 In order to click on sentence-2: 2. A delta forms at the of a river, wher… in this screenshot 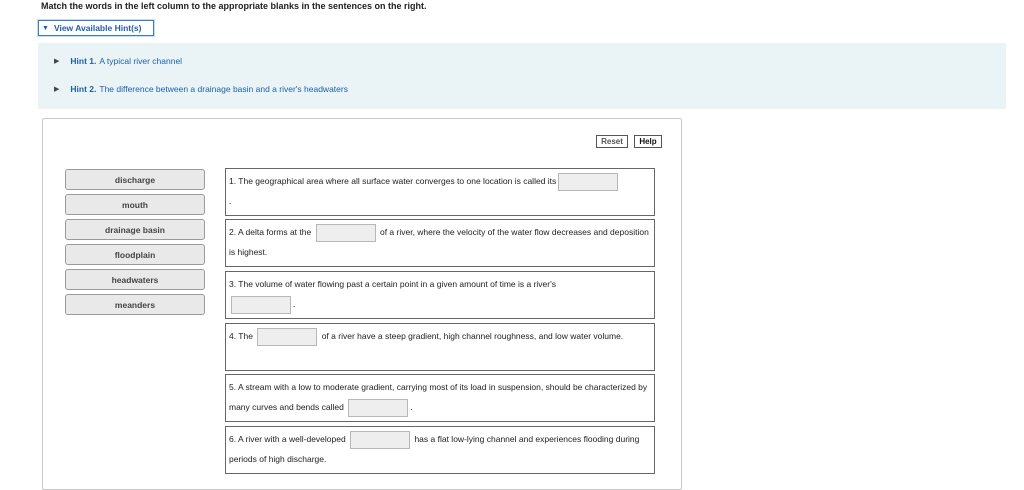, I will do `click(440, 243)`.